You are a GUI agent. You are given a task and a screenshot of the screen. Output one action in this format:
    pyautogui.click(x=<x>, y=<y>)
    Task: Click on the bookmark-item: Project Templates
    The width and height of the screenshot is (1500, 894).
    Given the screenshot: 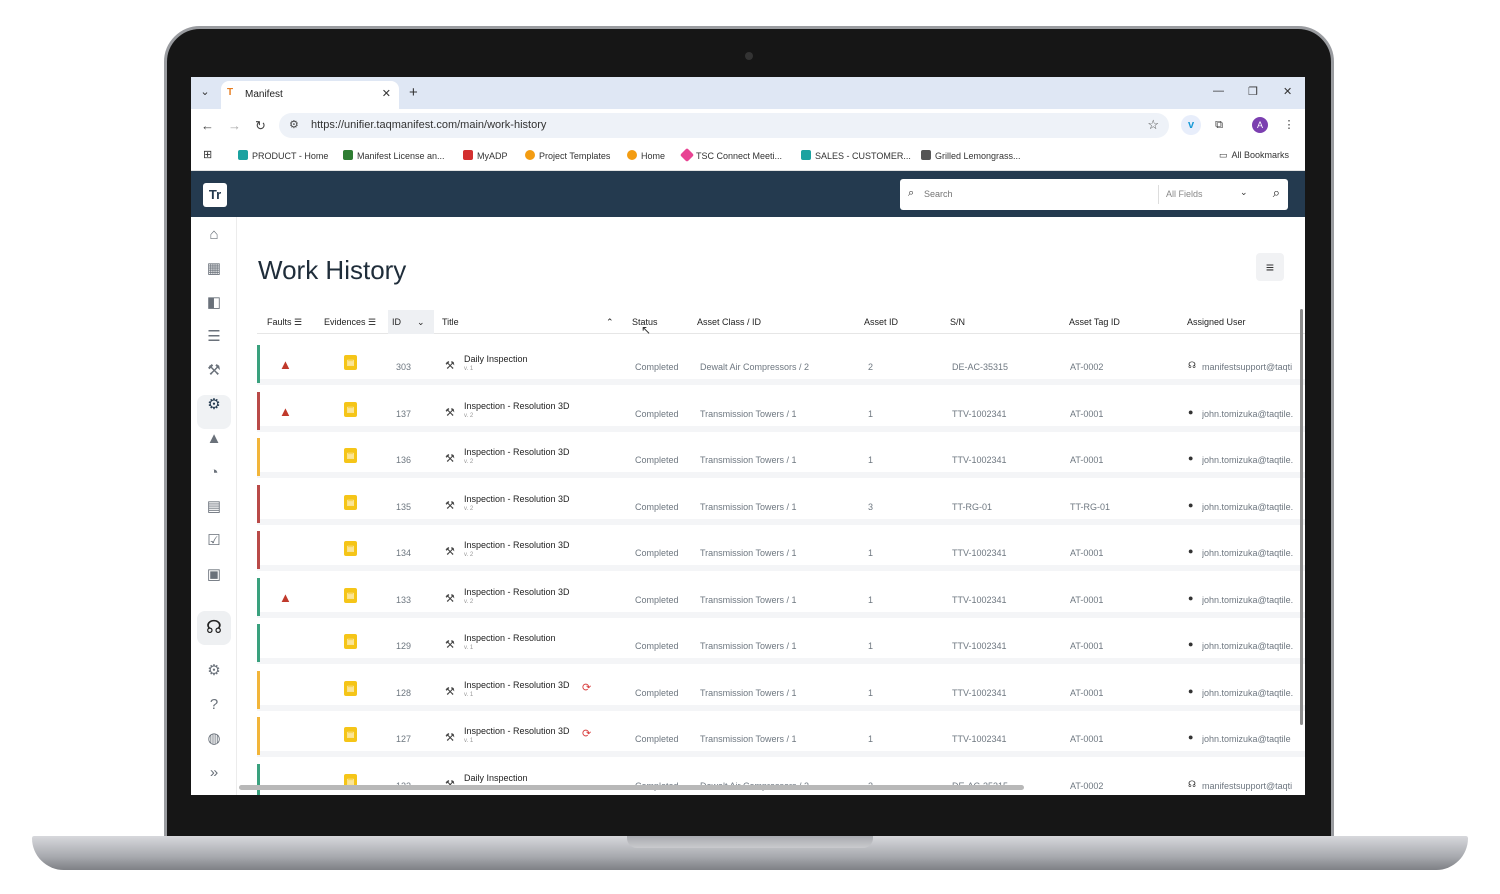 What is the action you would take?
    pyautogui.click(x=567, y=155)
    